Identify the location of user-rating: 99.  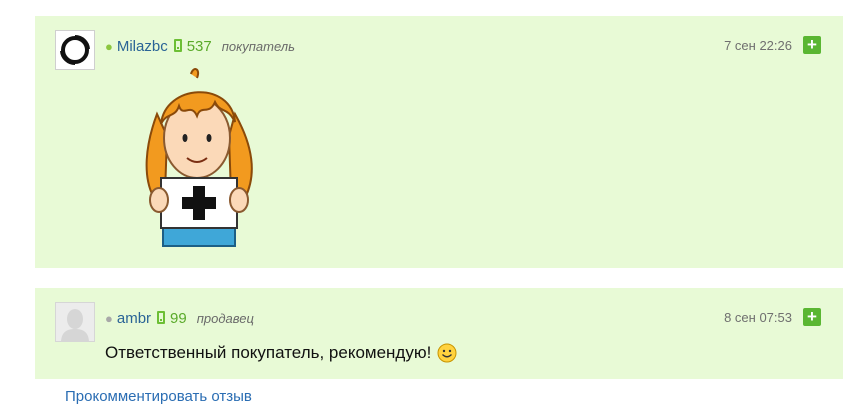
(178, 318).